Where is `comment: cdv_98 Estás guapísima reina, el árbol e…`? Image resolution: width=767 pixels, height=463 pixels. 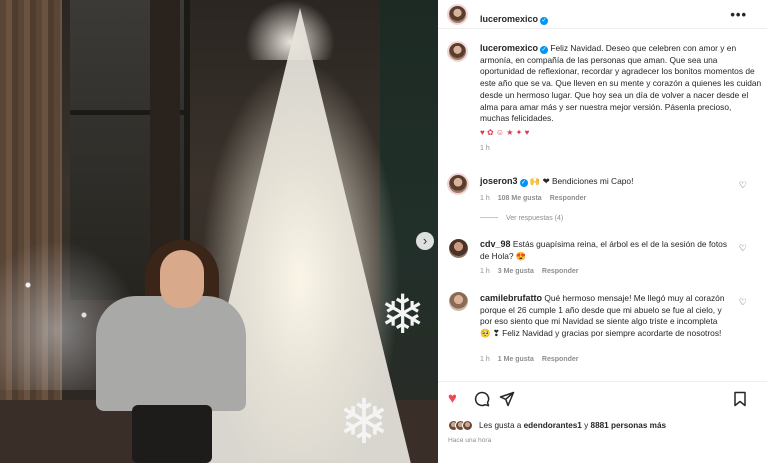 comment: cdv_98 Estás guapísima reina, el árbol e… is located at coordinates (605, 250).